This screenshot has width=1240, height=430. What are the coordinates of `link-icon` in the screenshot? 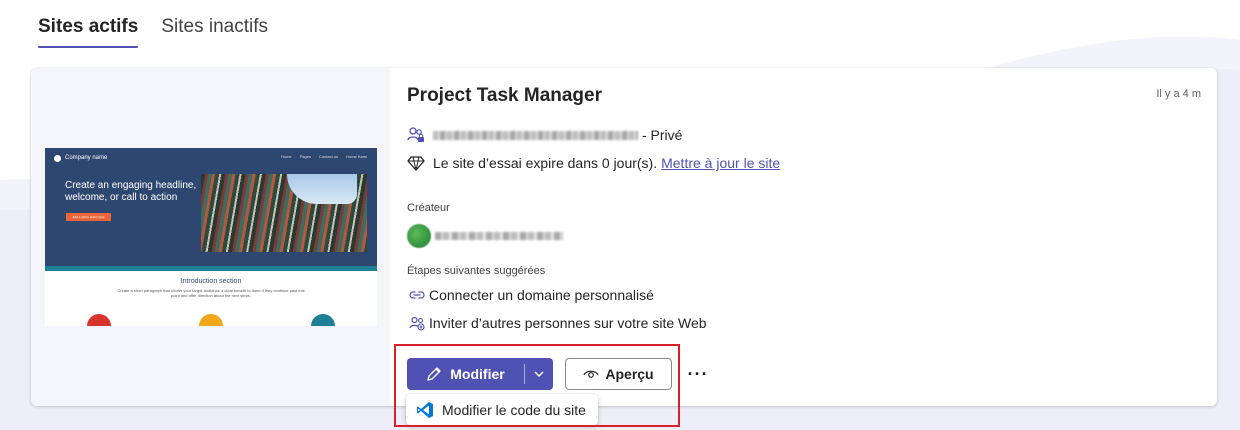 It's located at (417, 295).